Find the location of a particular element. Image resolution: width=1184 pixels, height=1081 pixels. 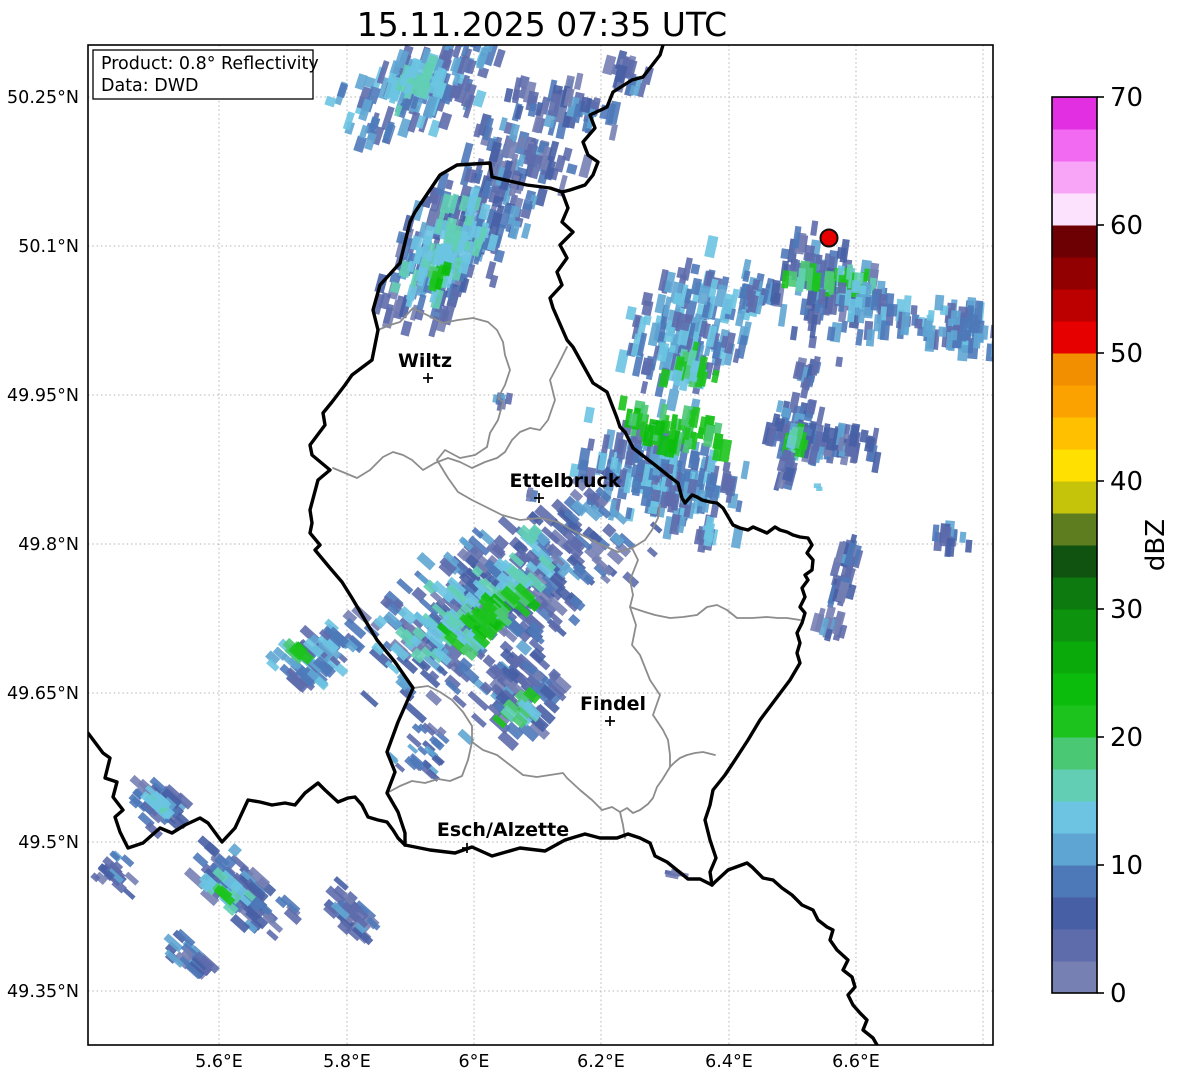

colorbar-tick-label: 0 is located at coordinates (1118, 994).